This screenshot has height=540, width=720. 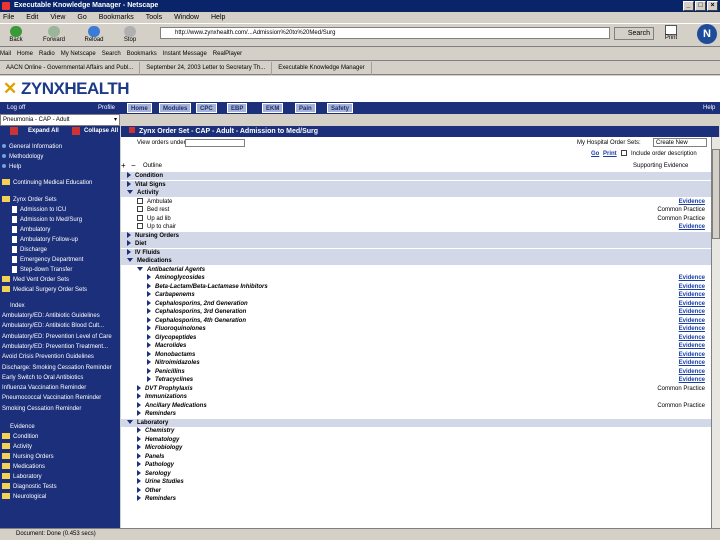 What do you see at coordinates (416, 371) in the screenshot?
I see `order-row: Penicillins Evidence` at bounding box center [416, 371].